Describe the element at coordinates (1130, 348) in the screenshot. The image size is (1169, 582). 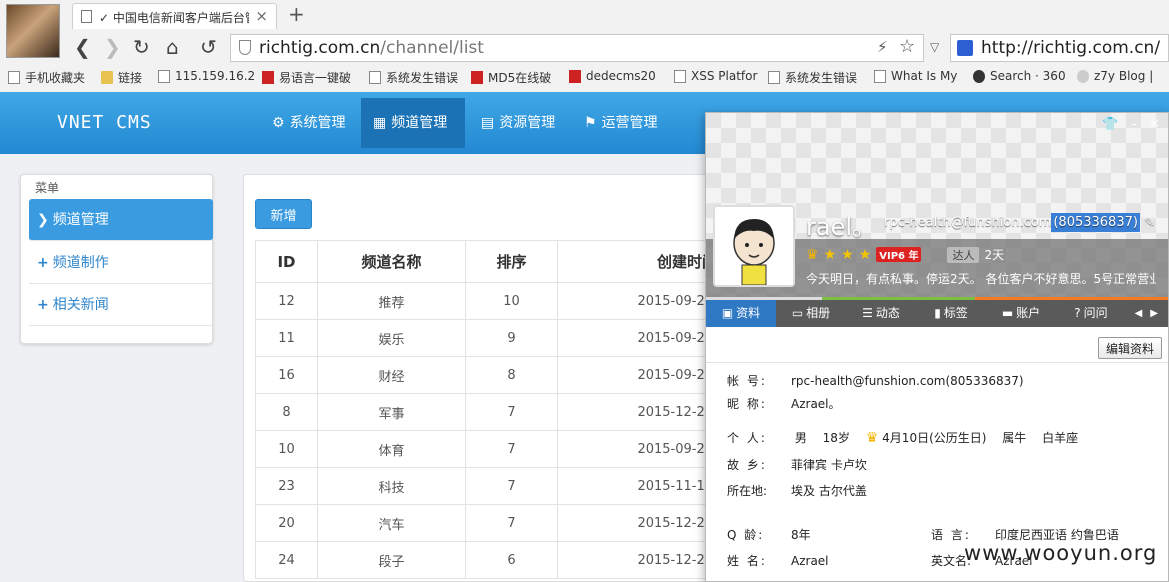
I see `edit-profile-button: 编辑资料` at that location.